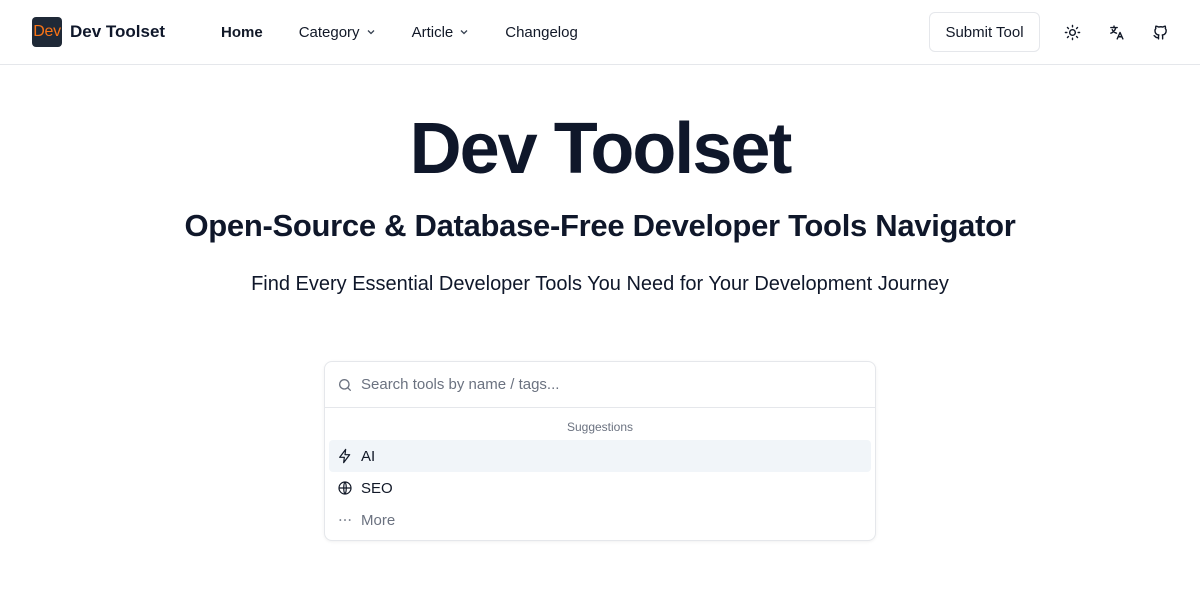 This screenshot has height=600, width=1200. What do you see at coordinates (377, 488) in the screenshot?
I see `suggestion-label: SEO` at bounding box center [377, 488].